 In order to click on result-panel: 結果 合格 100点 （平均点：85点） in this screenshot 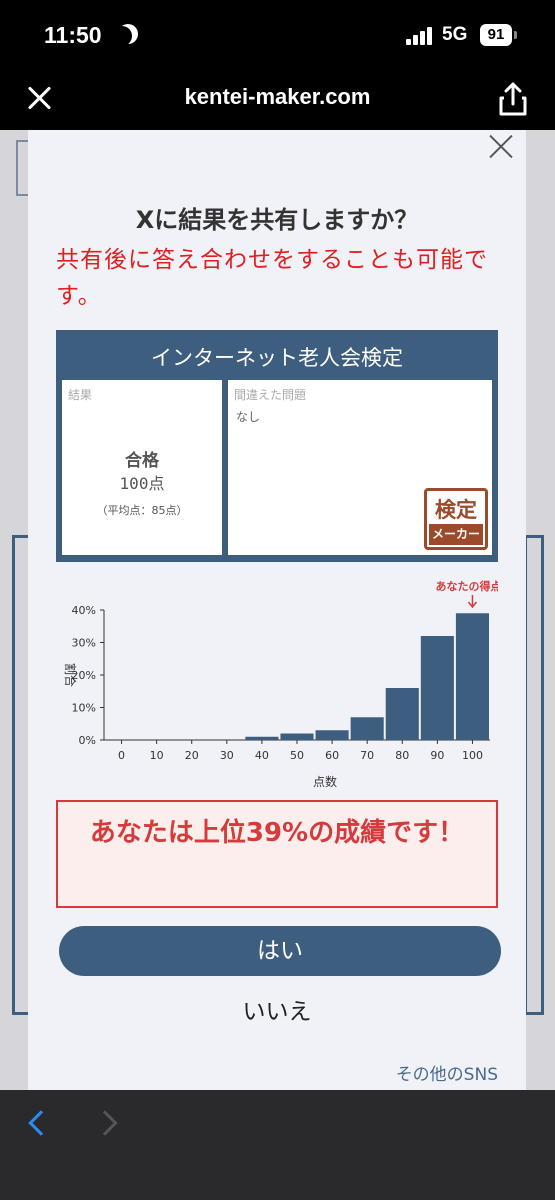, I will do `click(142, 467)`.